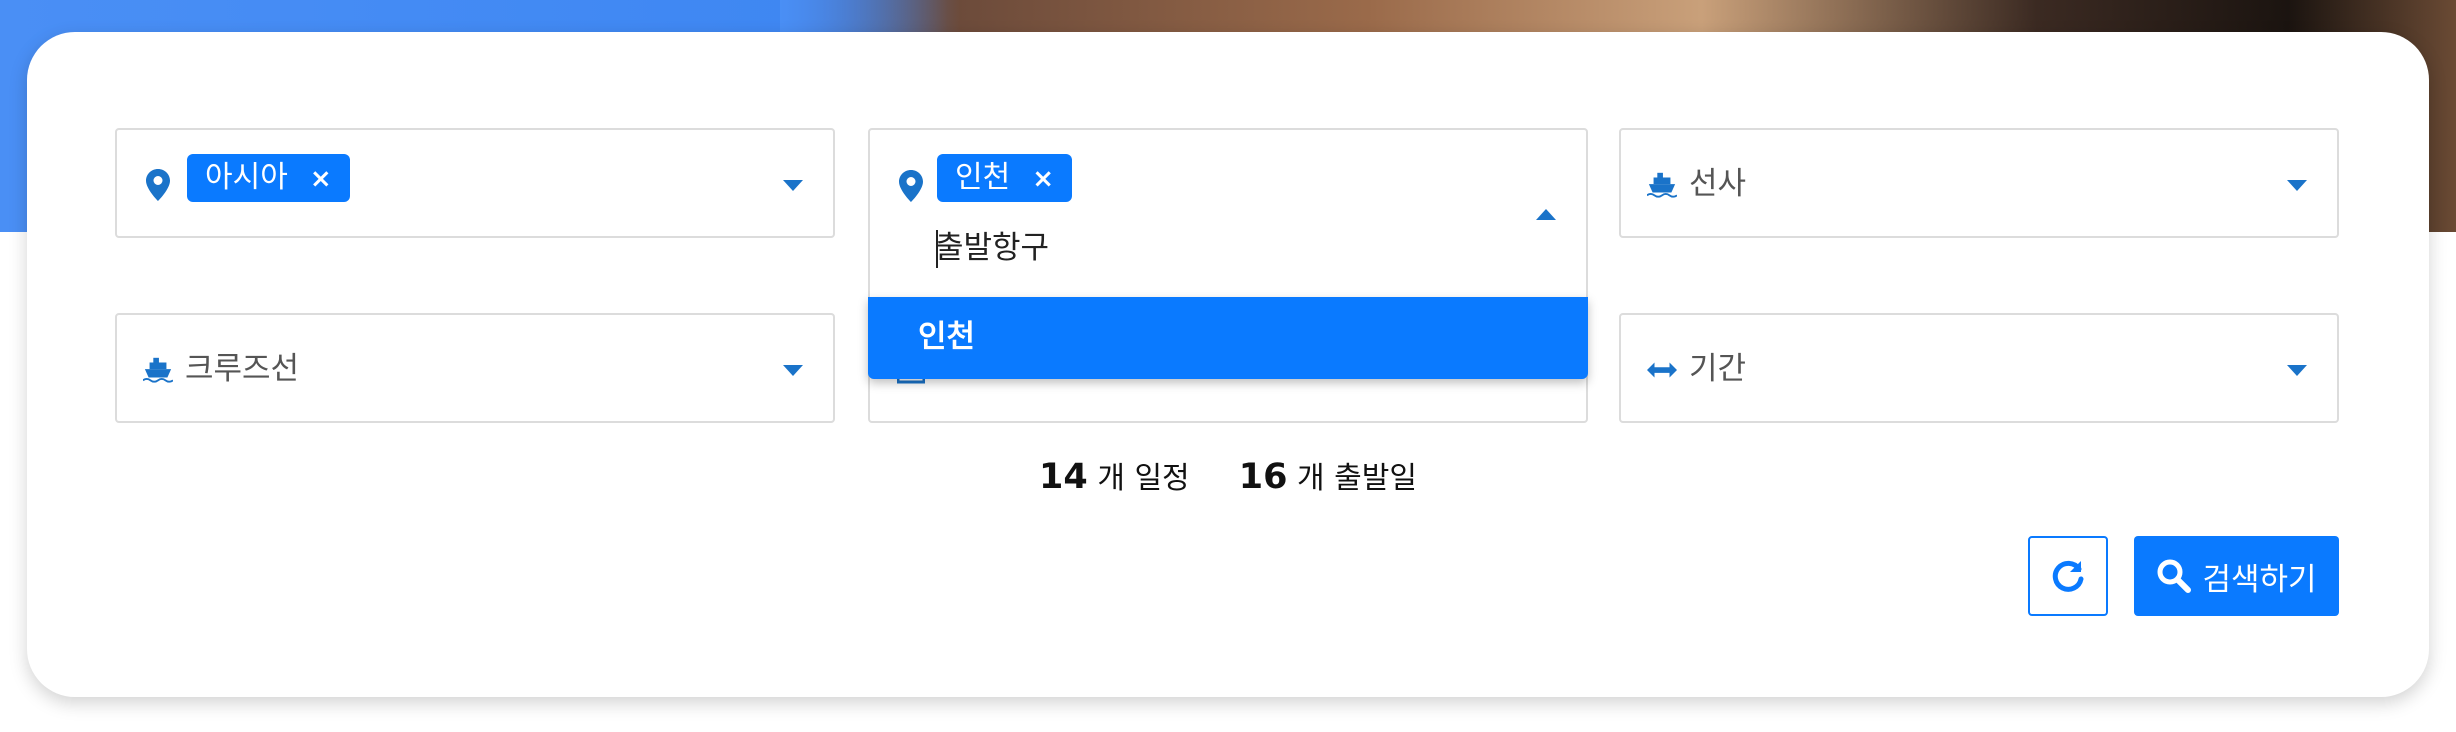 Image resolution: width=2456 pixels, height=732 pixels. What do you see at coordinates (321, 179) in the screenshot?
I see `remove-region-tag-button: ×` at bounding box center [321, 179].